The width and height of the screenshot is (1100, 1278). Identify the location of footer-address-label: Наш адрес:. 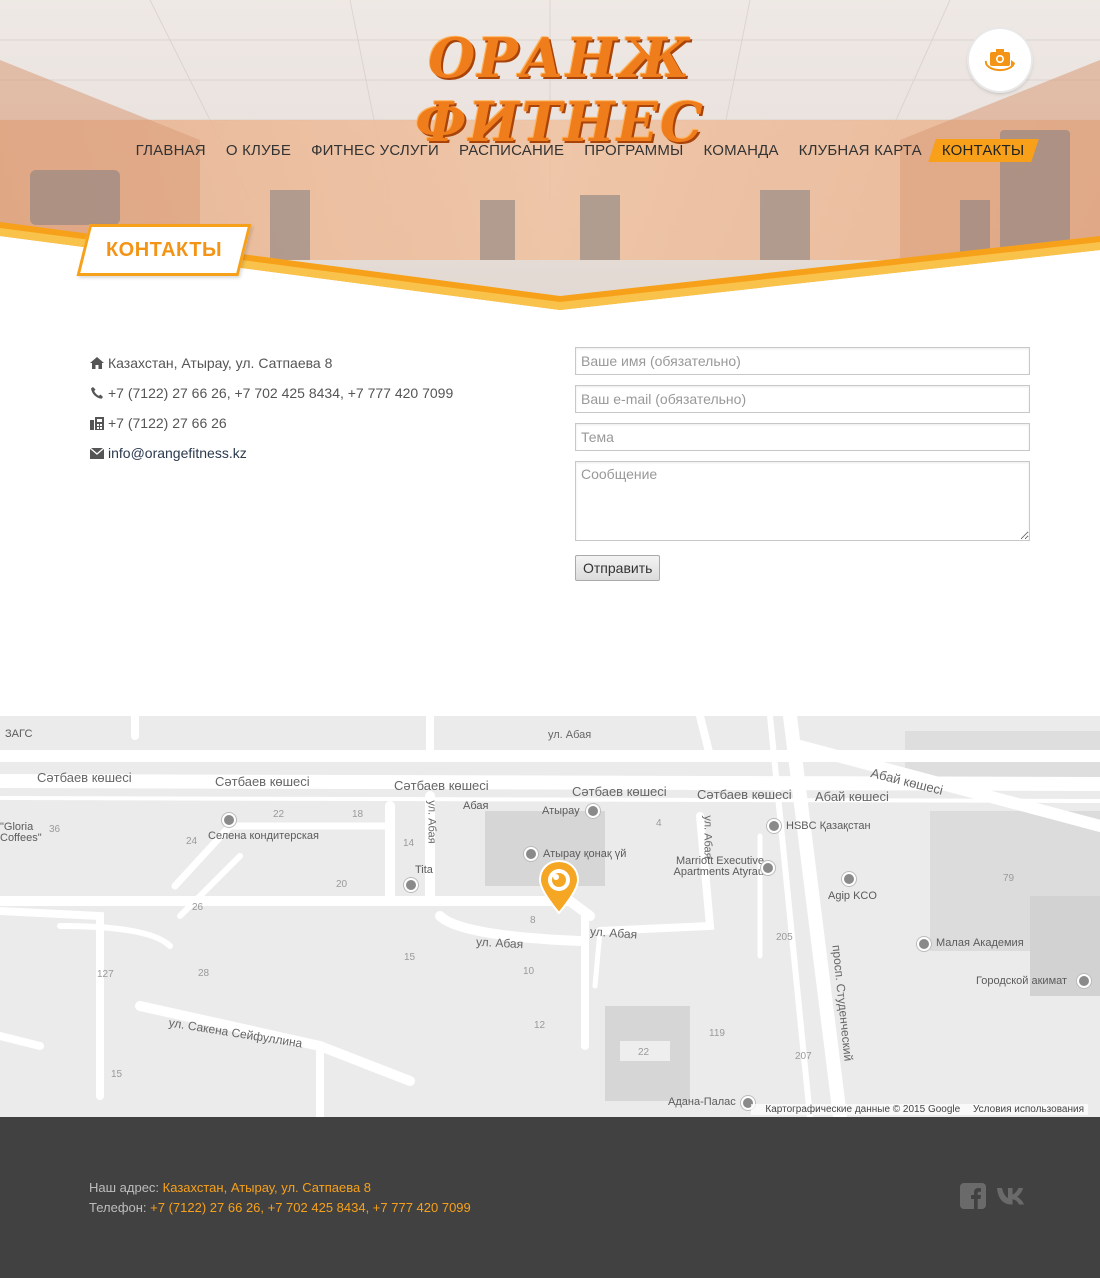
(124, 1187).